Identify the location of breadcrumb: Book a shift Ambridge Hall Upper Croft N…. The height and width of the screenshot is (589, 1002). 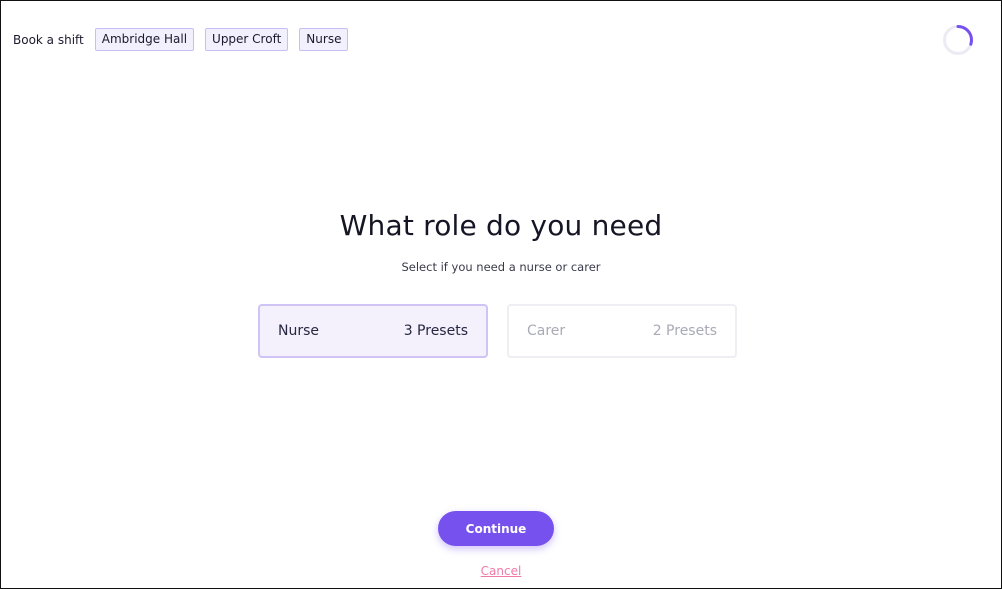
(181, 39).